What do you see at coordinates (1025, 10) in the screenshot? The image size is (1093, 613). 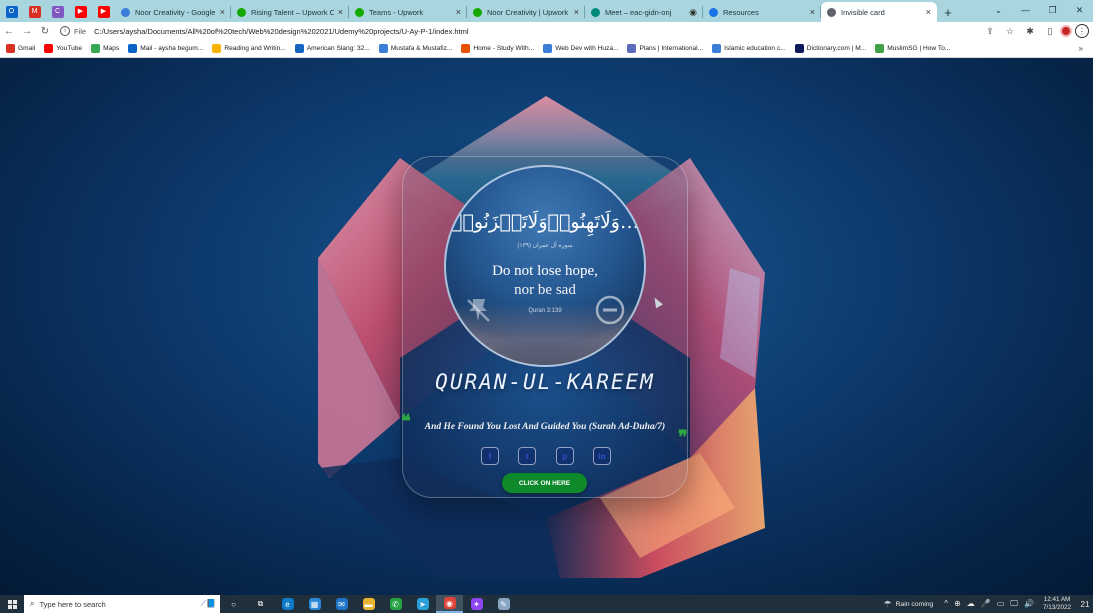 I see `minimize-button: —` at bounding box center [1025, 10].